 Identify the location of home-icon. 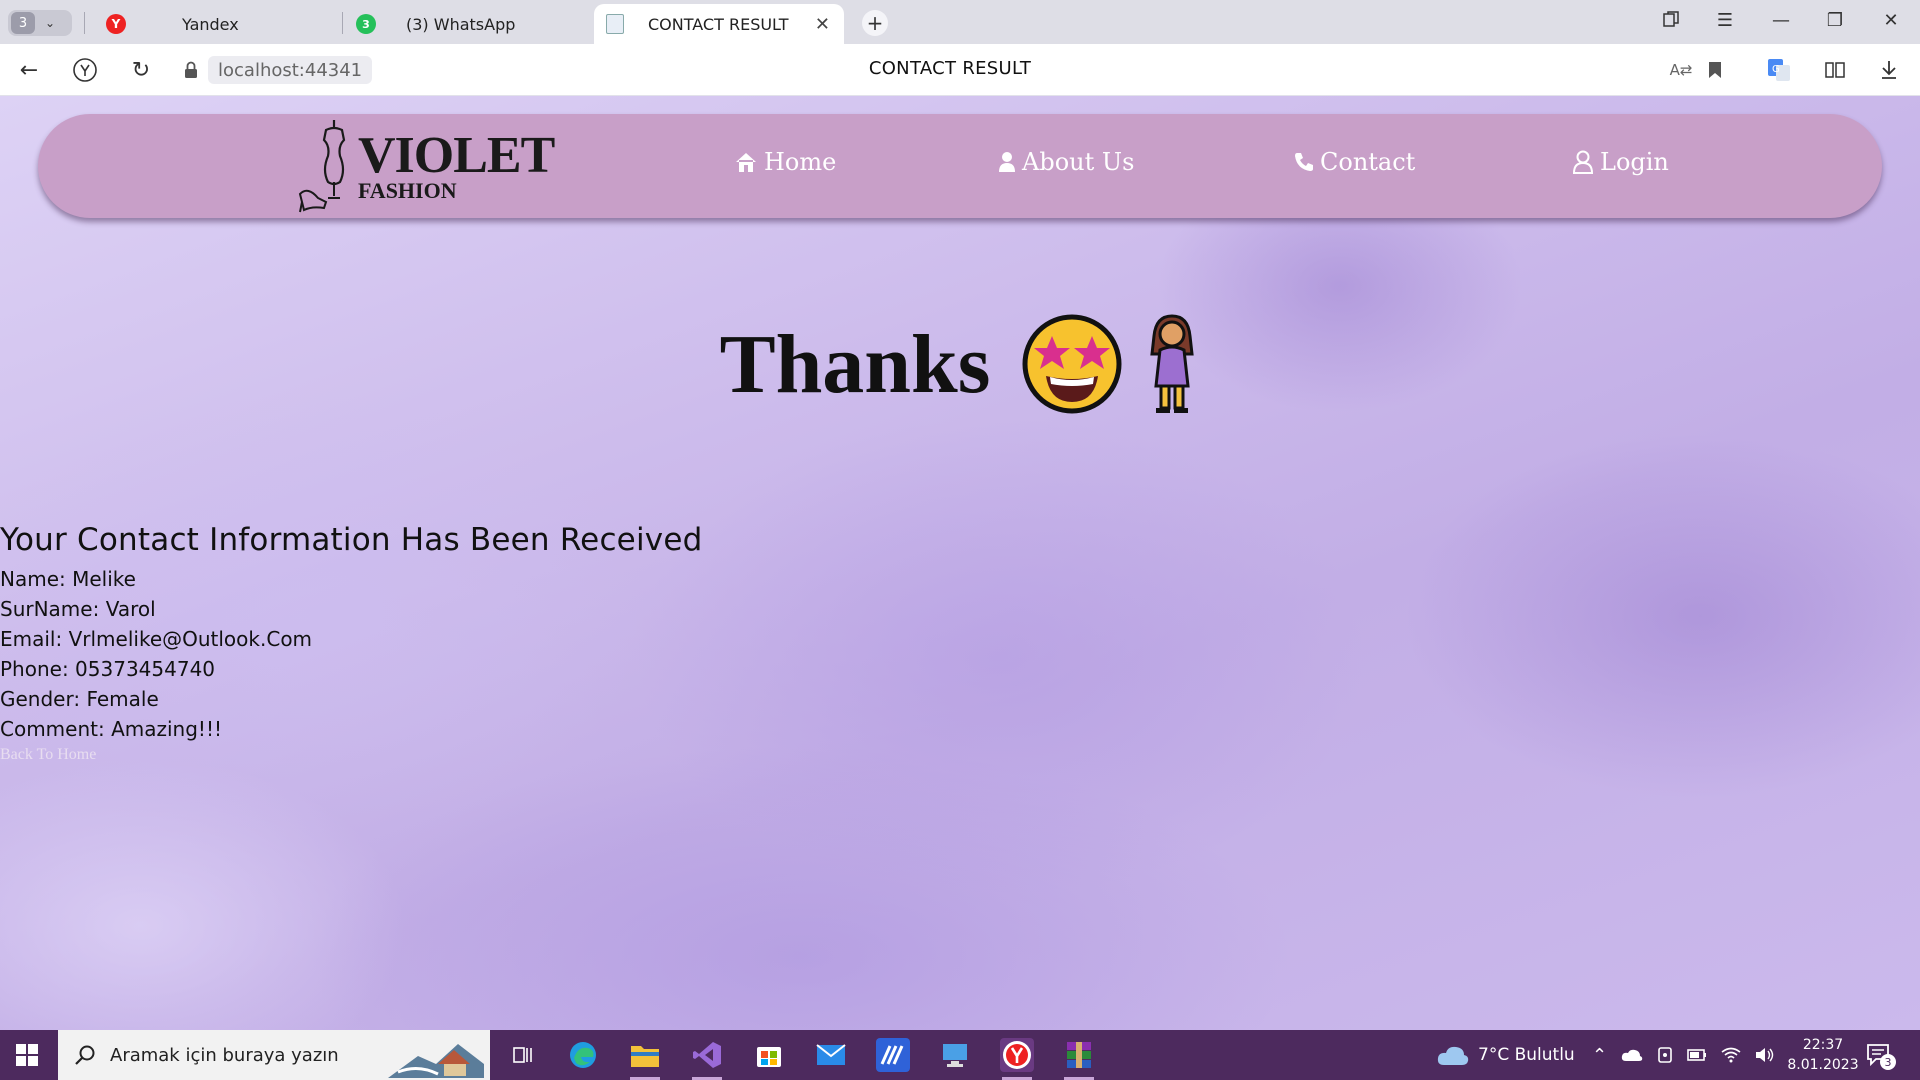
(746, 162).